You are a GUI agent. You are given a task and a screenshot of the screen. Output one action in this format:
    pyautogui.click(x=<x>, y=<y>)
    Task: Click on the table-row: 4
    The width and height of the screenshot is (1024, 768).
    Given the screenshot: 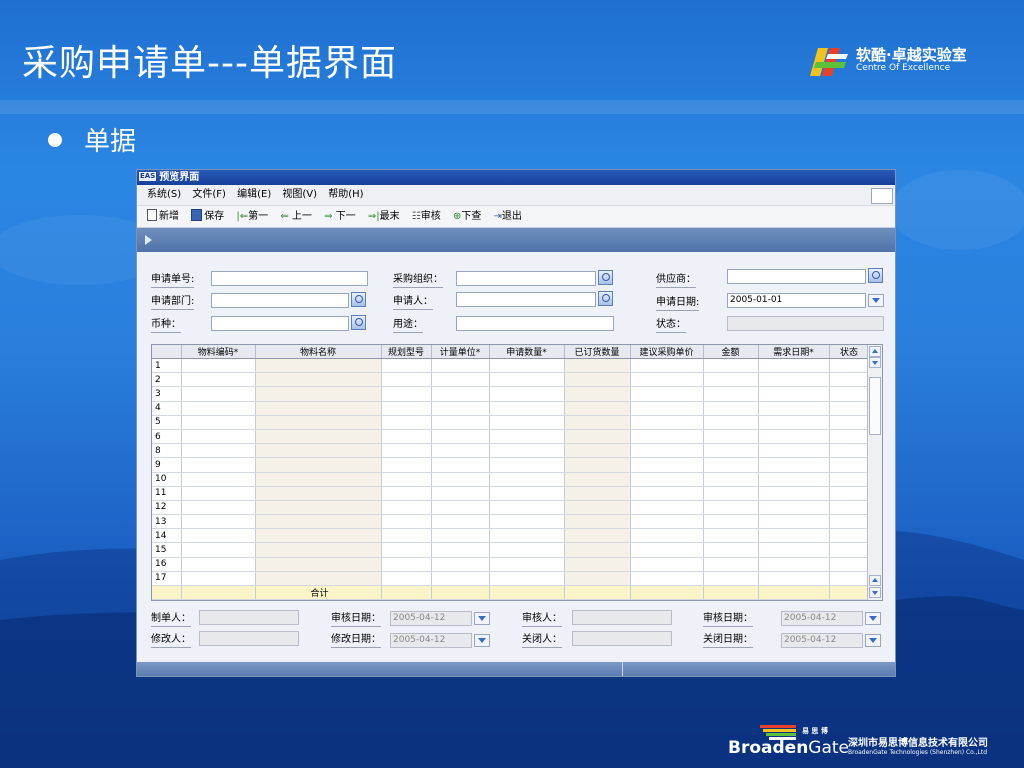 What is the action you would take?
    pyautogui.click(x=511, y=408)
    